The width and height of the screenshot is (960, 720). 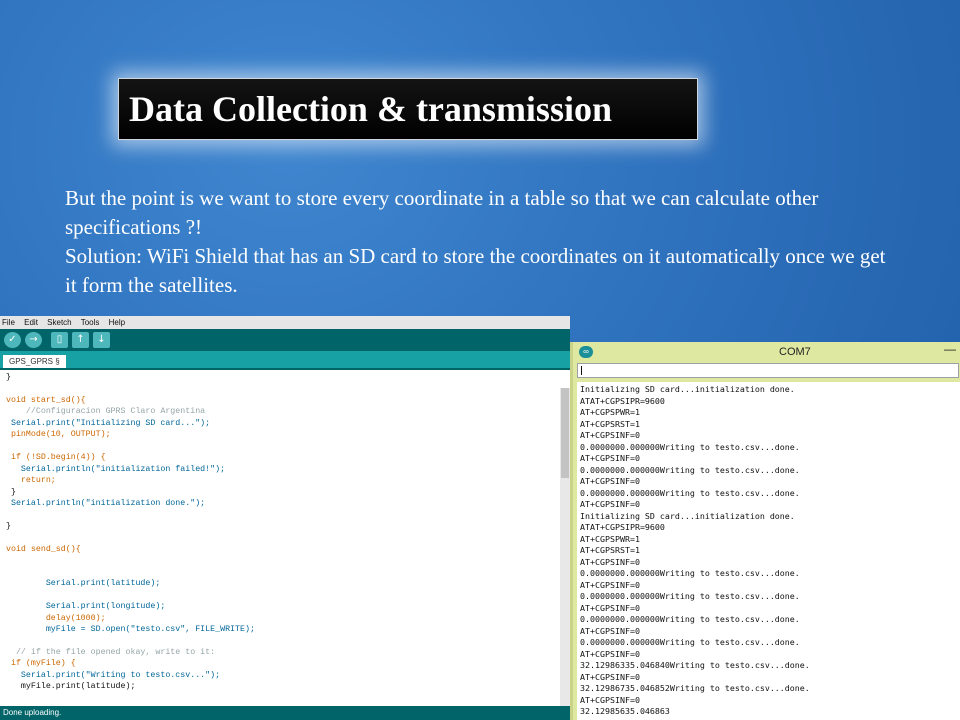 I want to click on ide-toolbar: ✓ → ▯ ↑ ↓, so click(x=285, y=340).